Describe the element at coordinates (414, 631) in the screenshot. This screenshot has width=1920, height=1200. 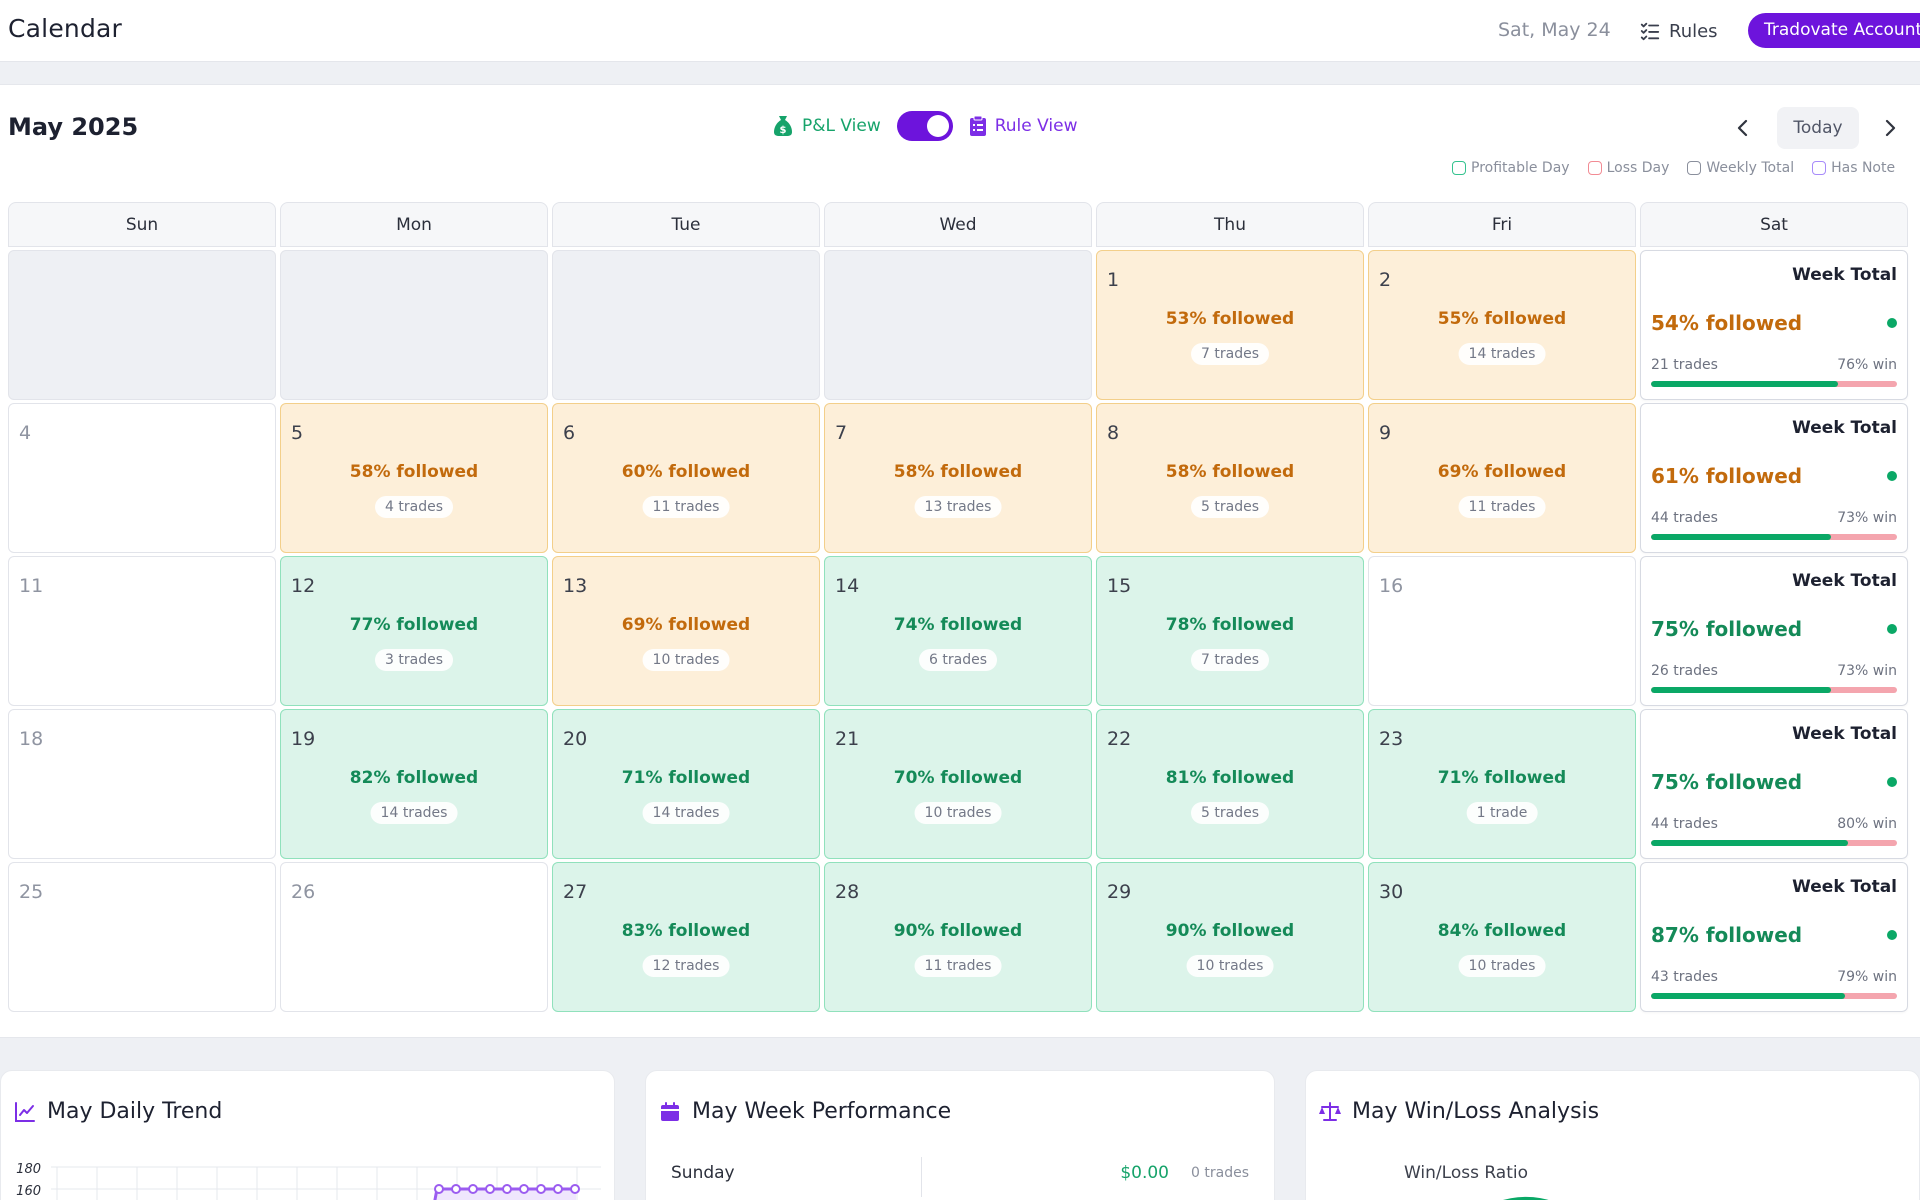
I see `calendar-day-cell: 12 77% followed 3 trades` at that location.